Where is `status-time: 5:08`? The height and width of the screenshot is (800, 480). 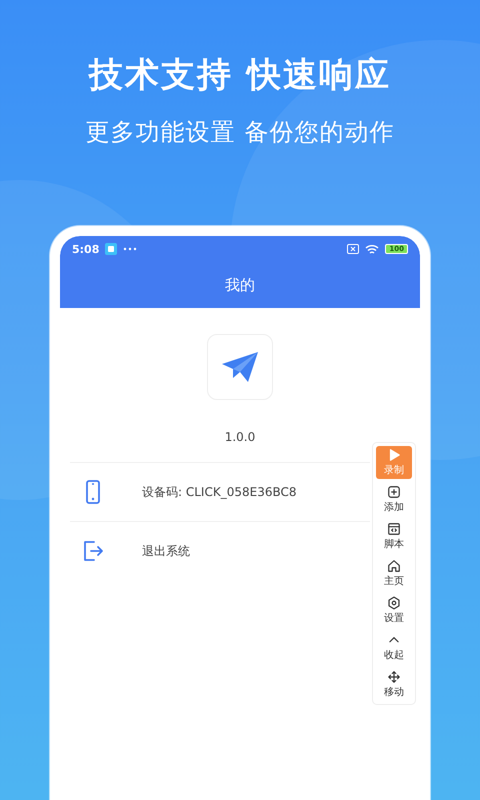
status-time: 5:08 is located at coordinates (86, 249).